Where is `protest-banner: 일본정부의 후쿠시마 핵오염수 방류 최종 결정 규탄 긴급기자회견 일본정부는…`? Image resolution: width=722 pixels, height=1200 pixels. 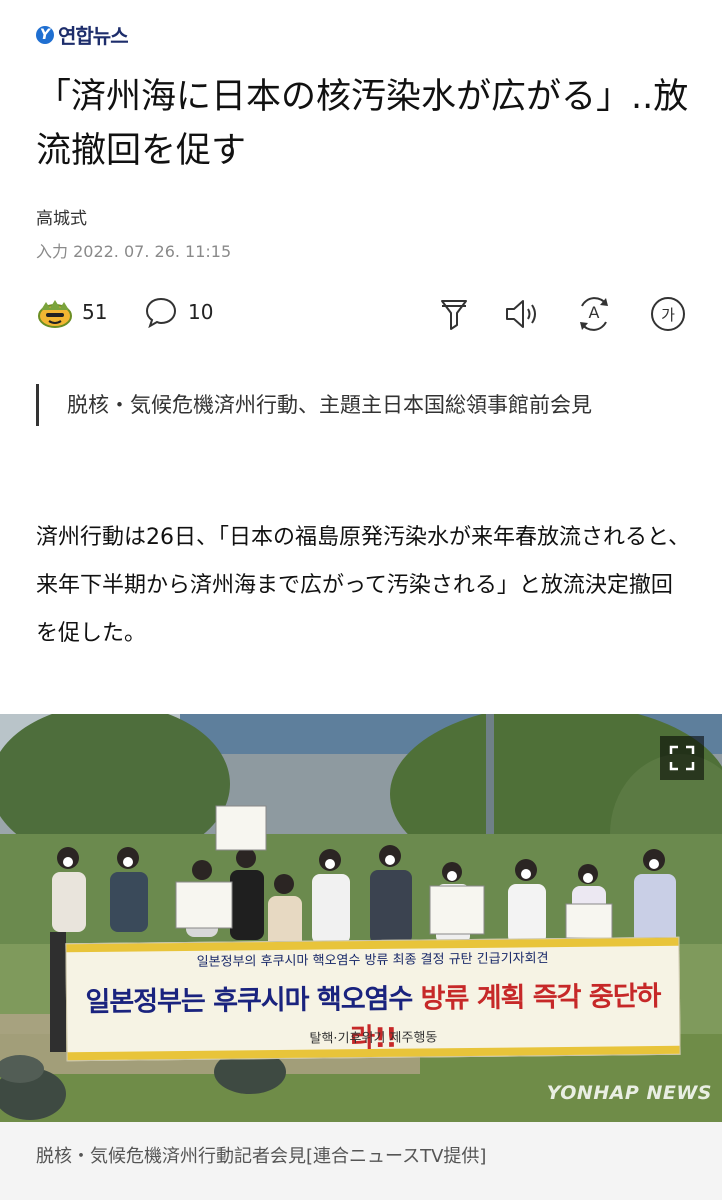
protest-banner: 일본정부의 후쿠시마 핵오염수 방류 최종 결정 규탄 긴급기자회견 일본정부는… is located at coordinates (373, 999).